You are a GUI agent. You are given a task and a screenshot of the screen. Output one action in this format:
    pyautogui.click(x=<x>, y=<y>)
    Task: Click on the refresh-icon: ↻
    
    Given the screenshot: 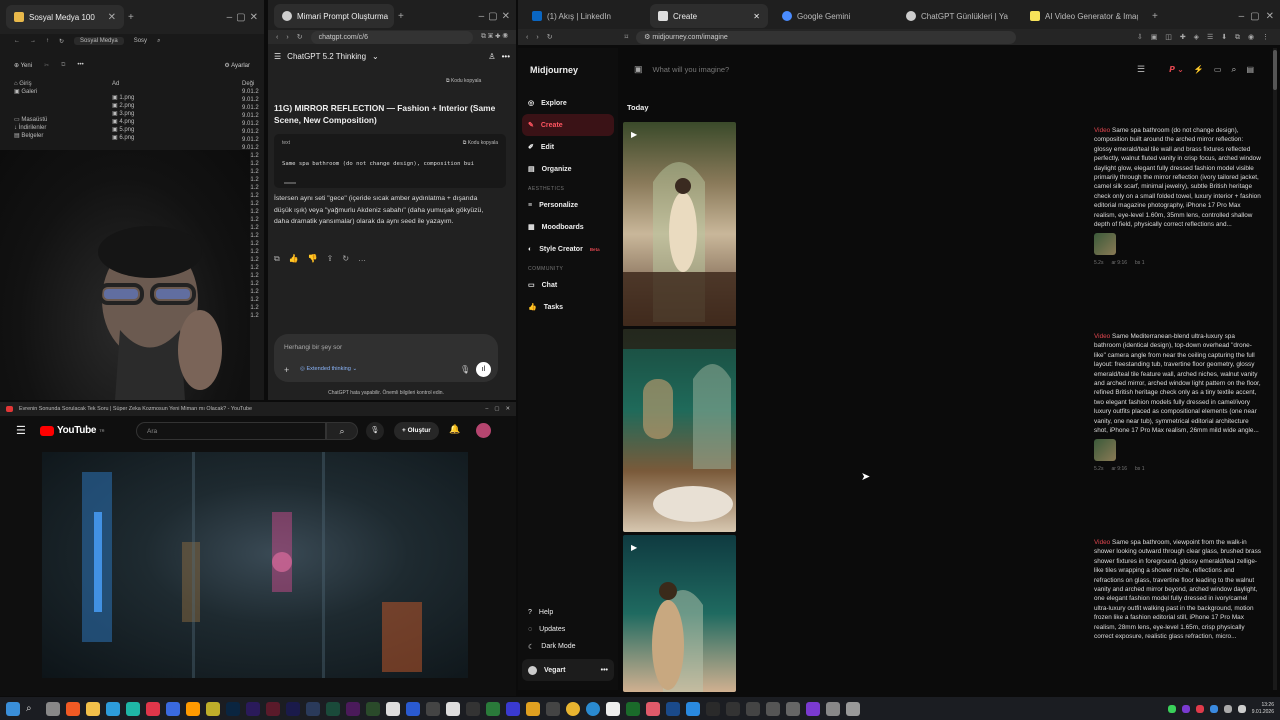 What is the action you would take?
    pyautogui.click(x=61, y=41)
    